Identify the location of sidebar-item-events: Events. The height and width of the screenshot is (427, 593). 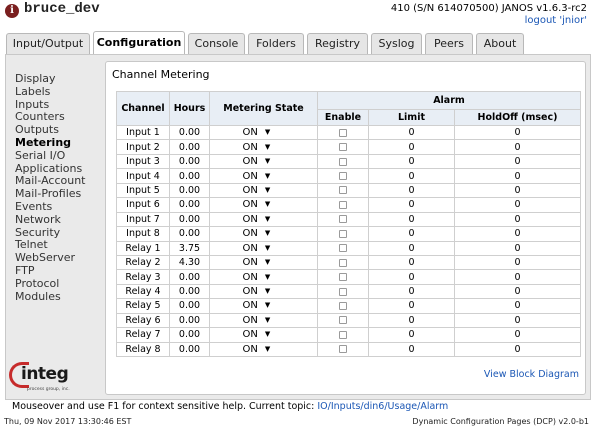
(60, 207).